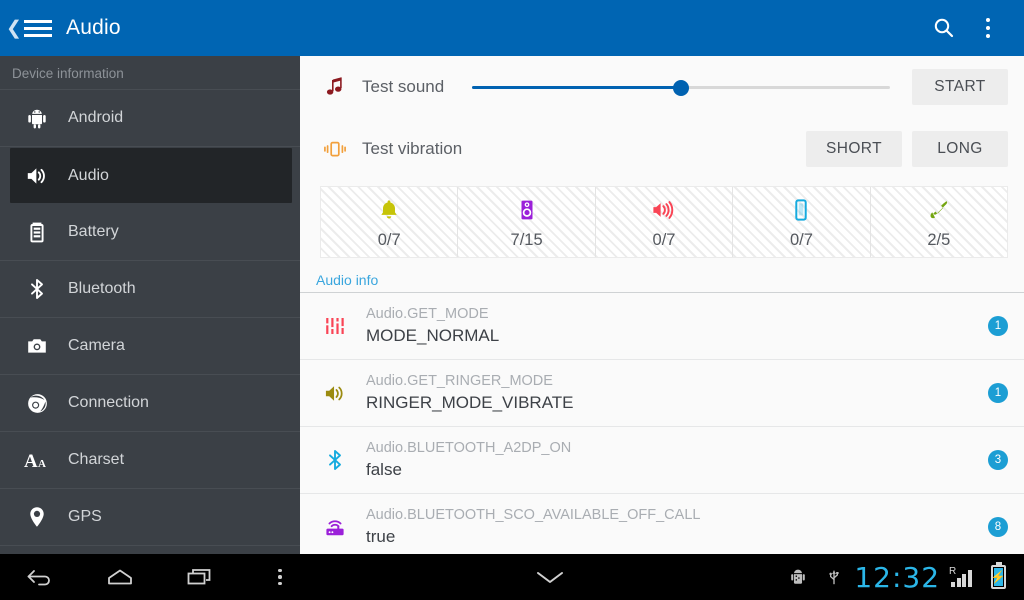  What do you see at coordinates (96, 117) in the screenshot?
I see `sidebar-item-label: Android` at bounding box center [96, 117].